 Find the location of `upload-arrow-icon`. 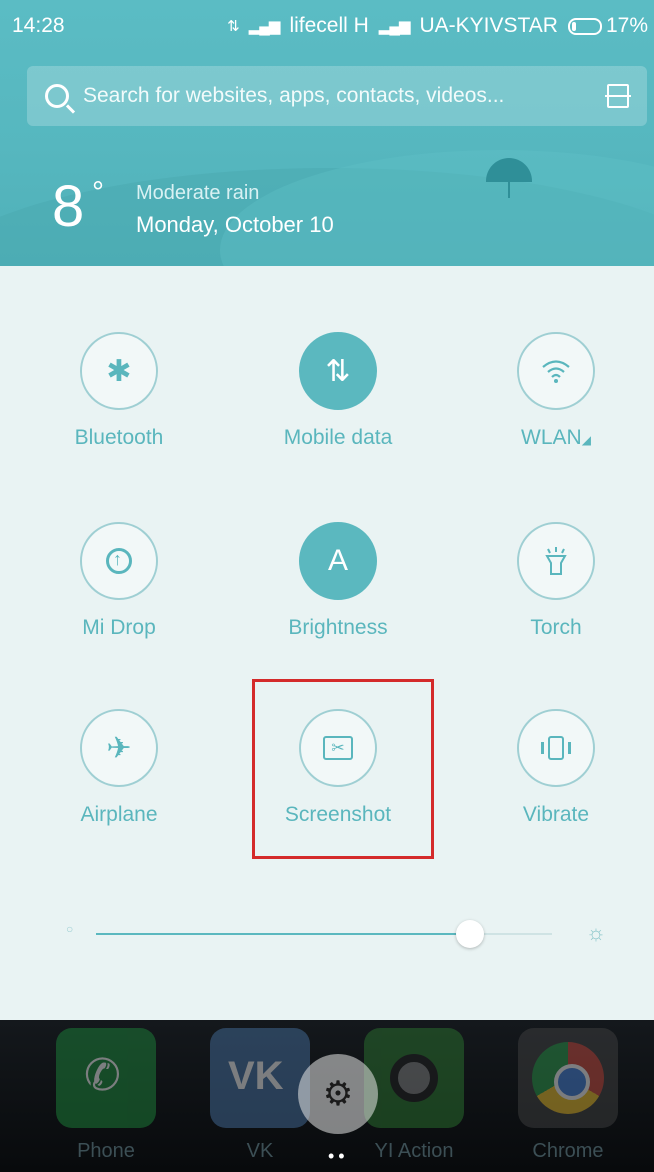

upload-arrow-icon is located at coordinates (119, 561).